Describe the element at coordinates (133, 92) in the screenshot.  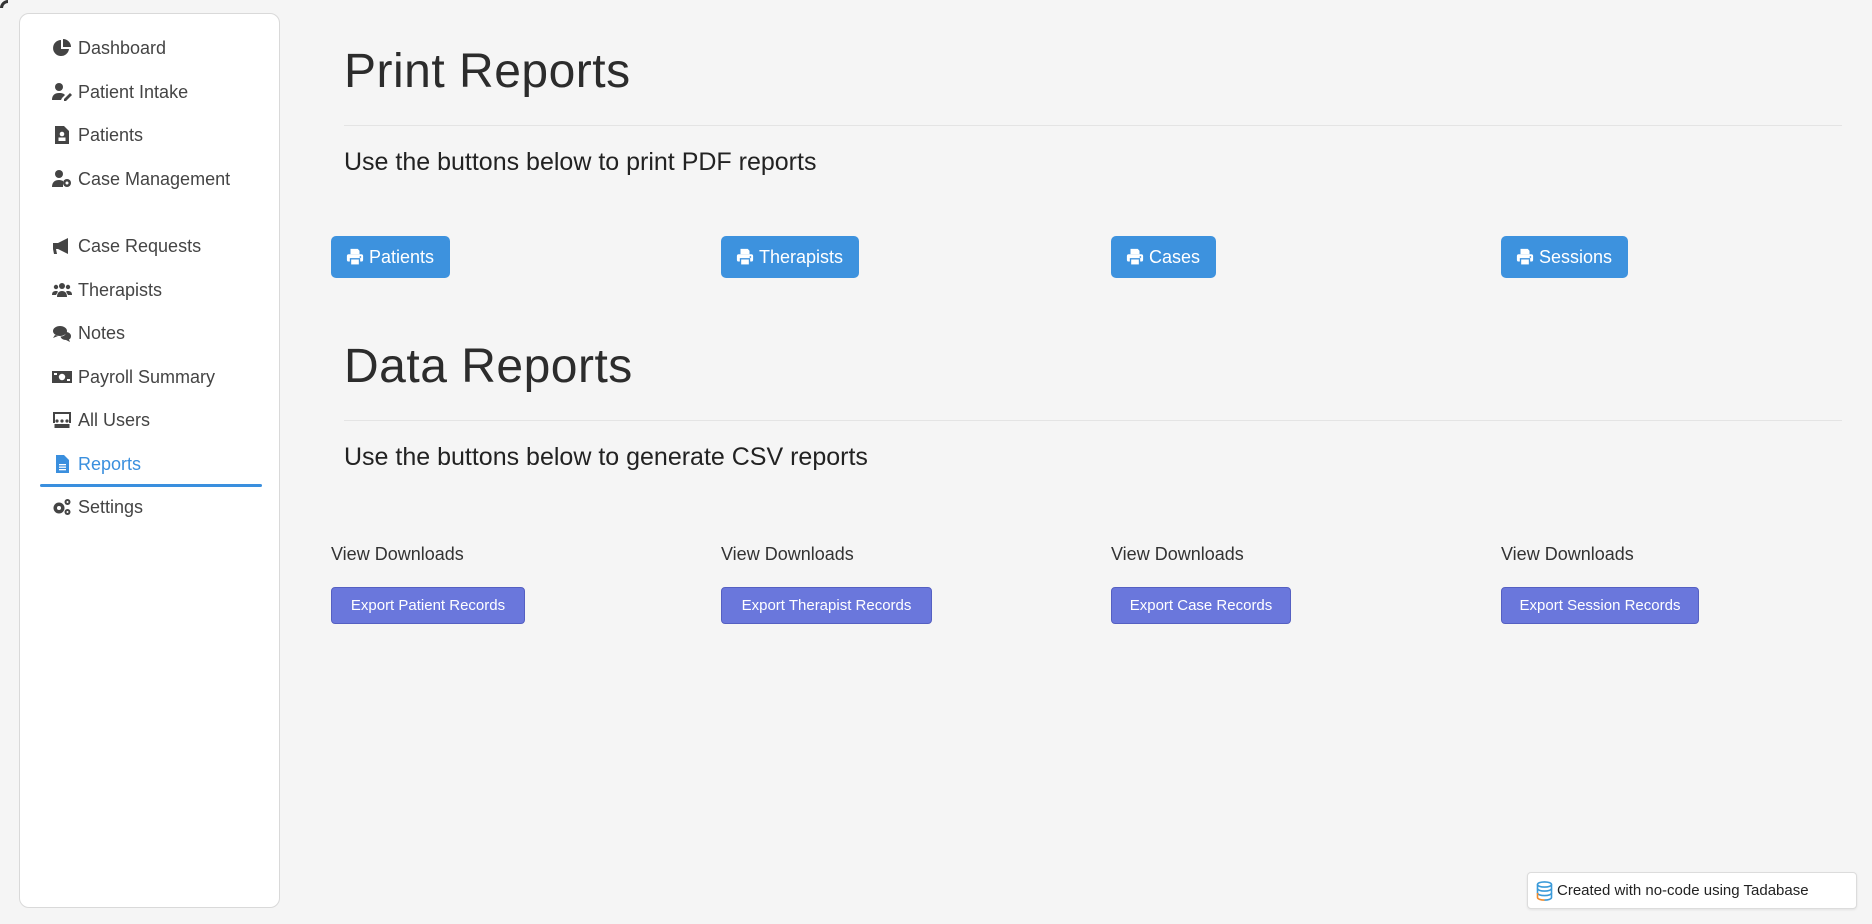
I see `sidebar-item-label: Patient Intake` at that location.